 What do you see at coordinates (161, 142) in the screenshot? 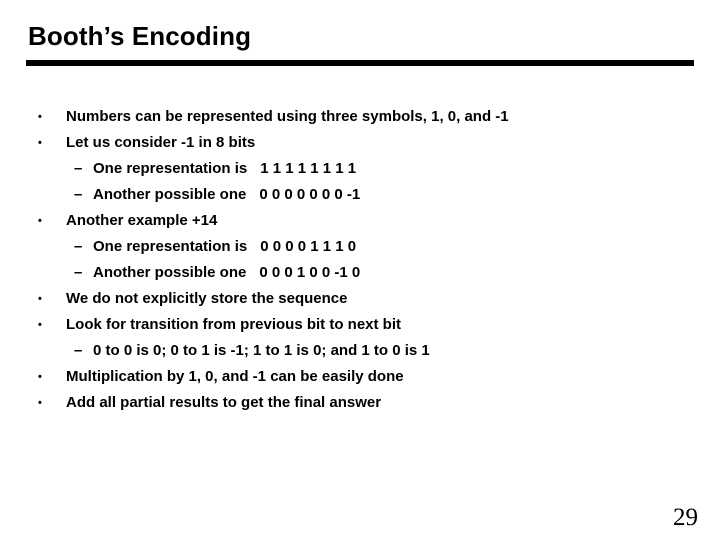
I see `bullet-text: Let us consider -1 in 8 bits` at bounding box center [161, 142].